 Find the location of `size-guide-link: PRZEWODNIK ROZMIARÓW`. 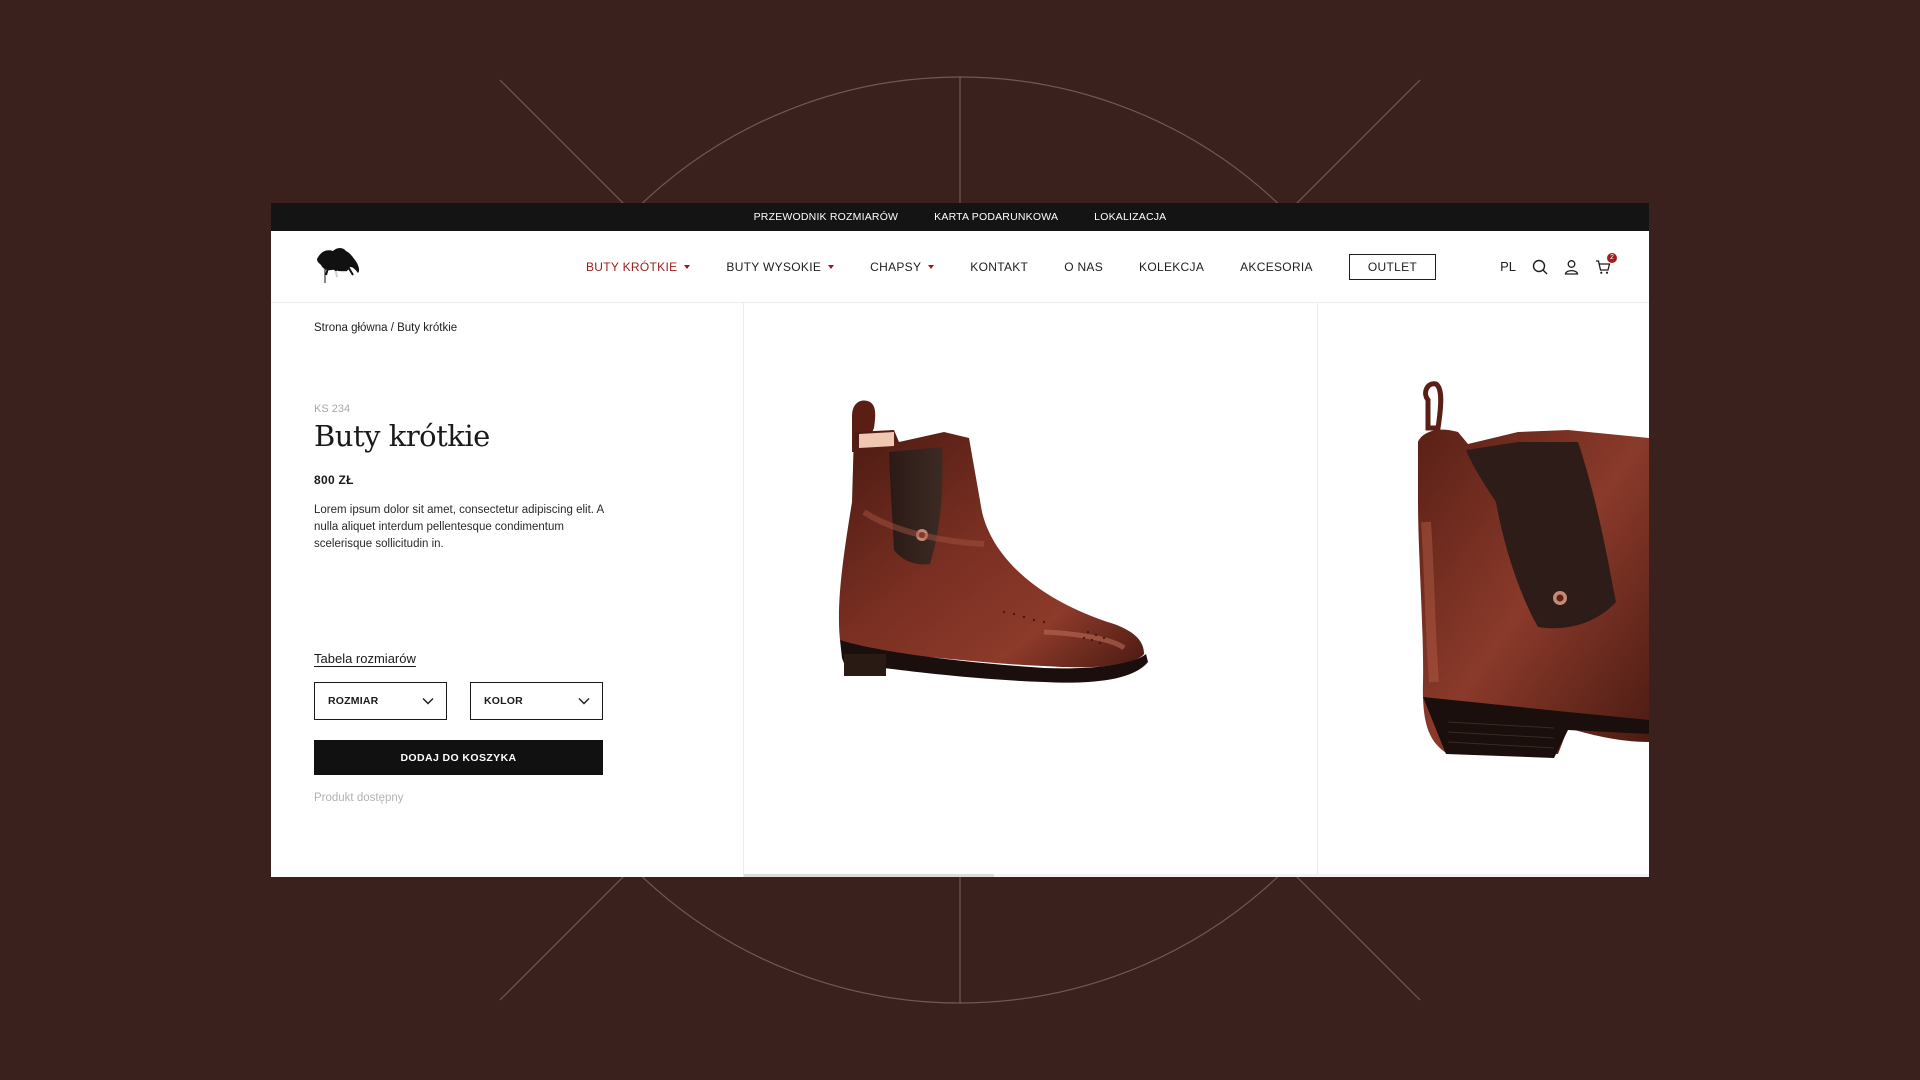

size-guide-link: PRZEWODNIK ROZMIARÓW is located at coordinates (826, 217).